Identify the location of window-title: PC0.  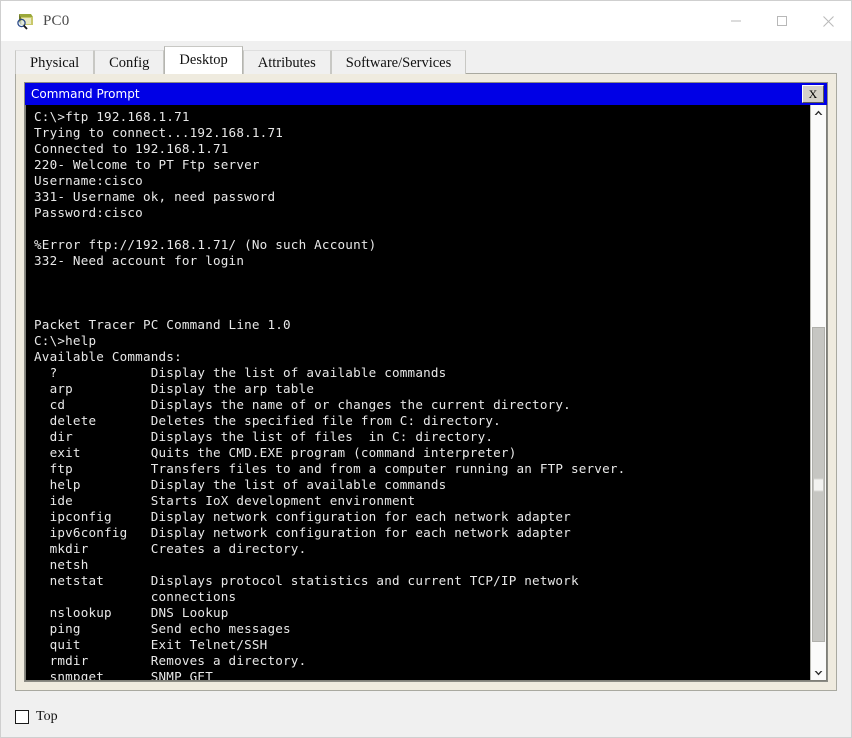
(56, 20).